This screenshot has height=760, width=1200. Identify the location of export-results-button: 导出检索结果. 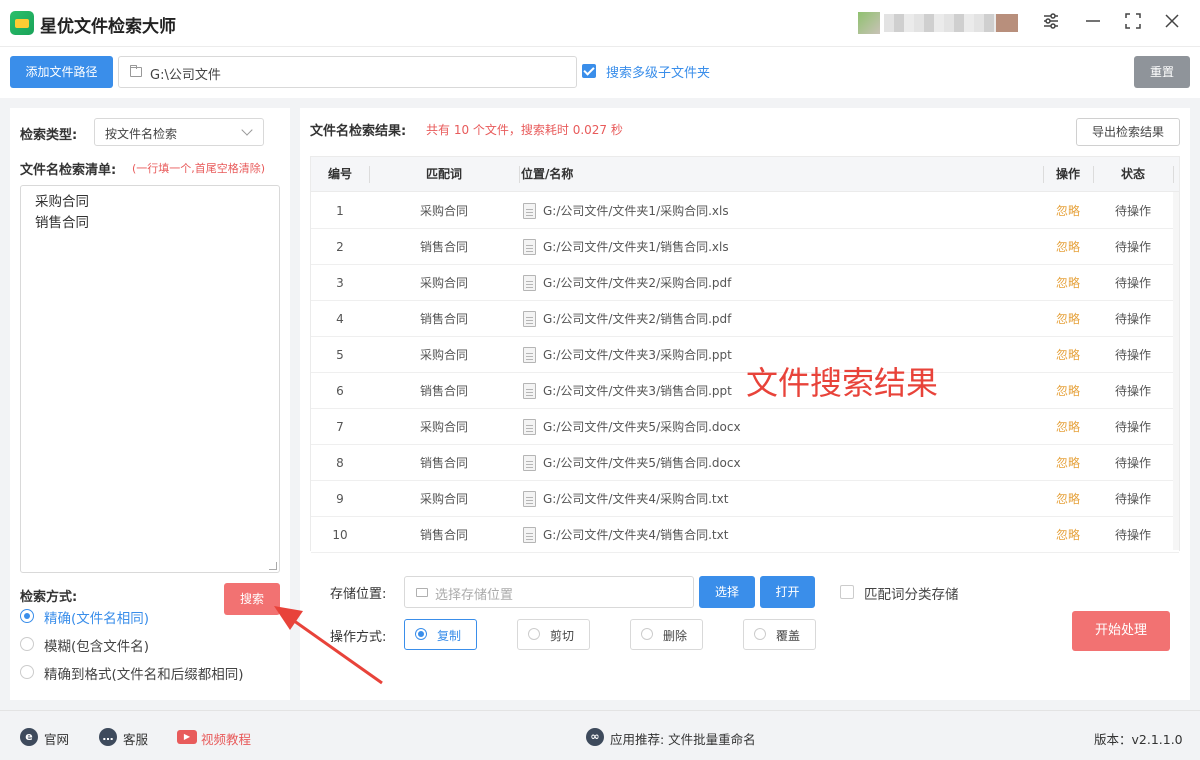
(1128, 132).